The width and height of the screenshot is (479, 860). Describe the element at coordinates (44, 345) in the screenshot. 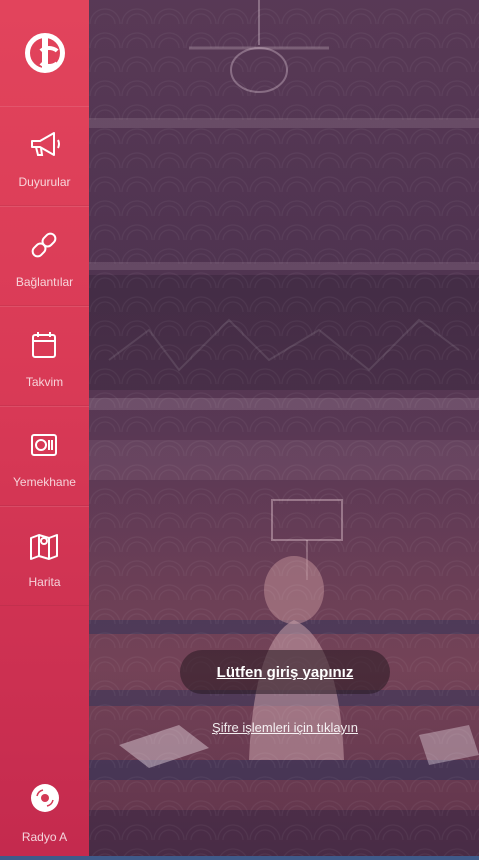

I see `calendar-icon` at that location.